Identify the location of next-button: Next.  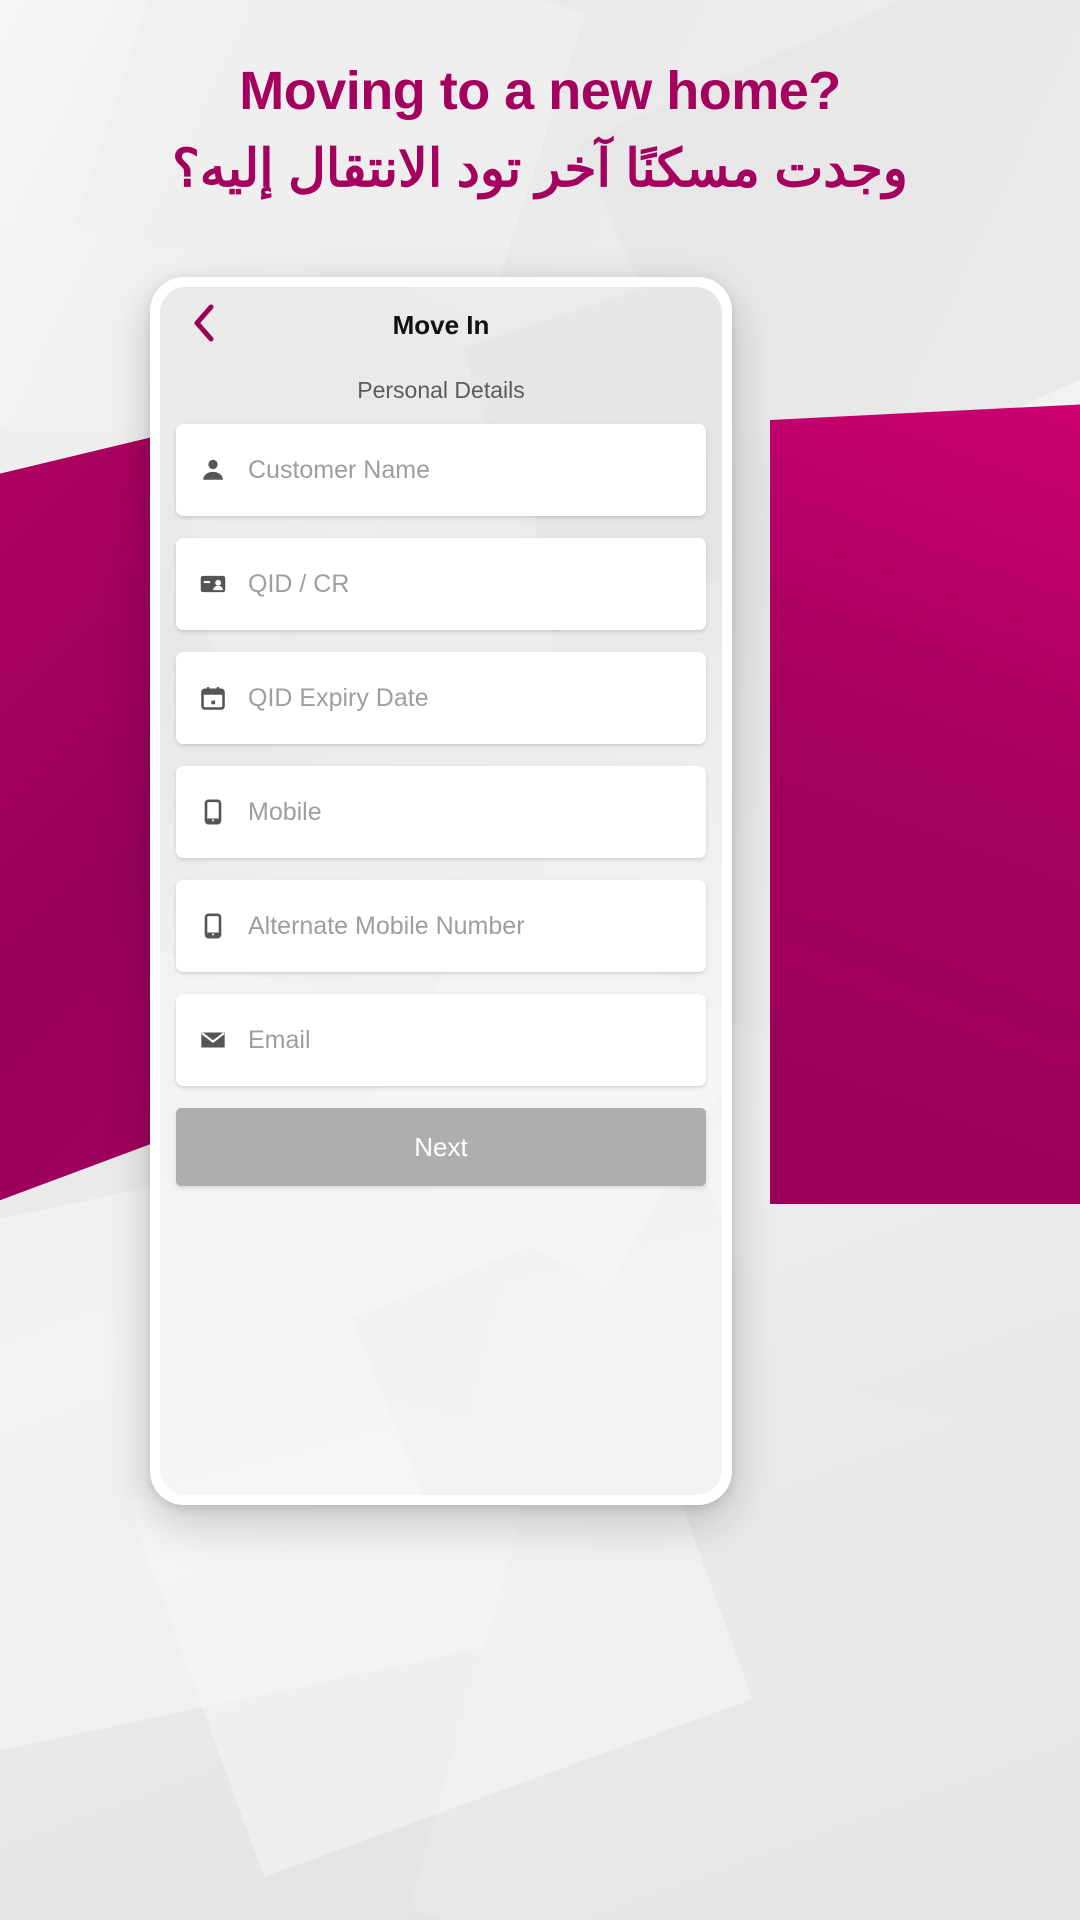
(441, 1147).